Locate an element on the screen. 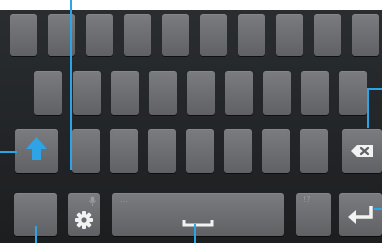  callout-line-shift is located at coordinates (8, 152).